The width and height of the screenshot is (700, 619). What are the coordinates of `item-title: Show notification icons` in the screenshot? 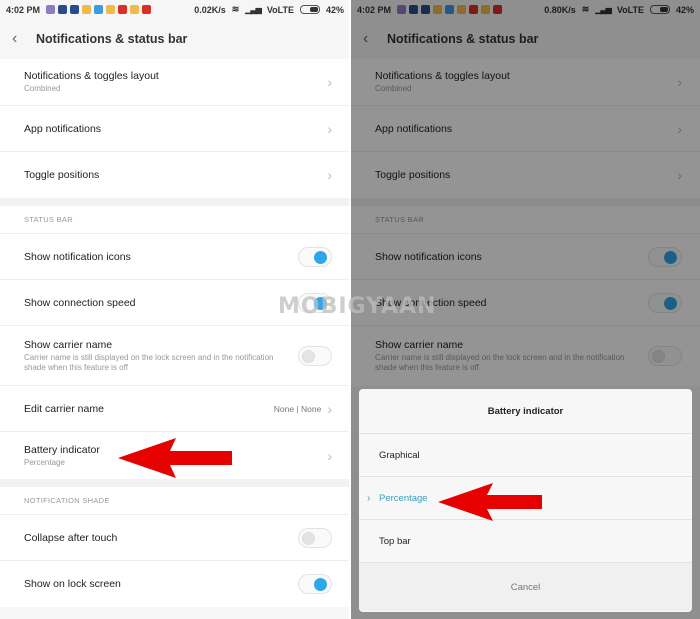 It's located at (77, 256).